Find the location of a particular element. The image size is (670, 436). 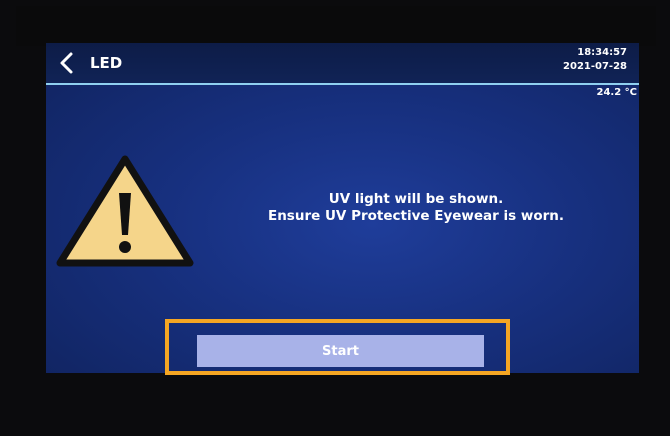

header-bar: LED 18:34:57 2021-07-28 is located at coordinates (342, 63).